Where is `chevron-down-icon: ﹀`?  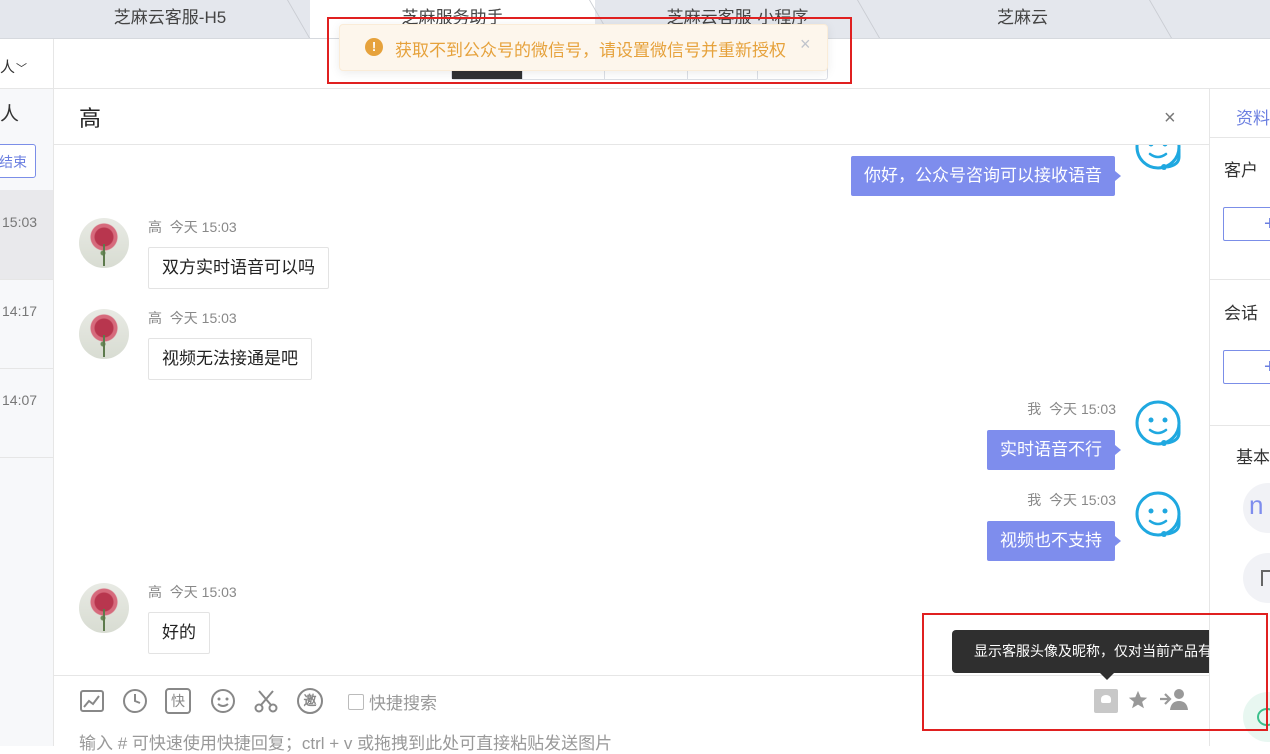 chevron-down-icon: ﹀ is located at coordinates (22, 69).